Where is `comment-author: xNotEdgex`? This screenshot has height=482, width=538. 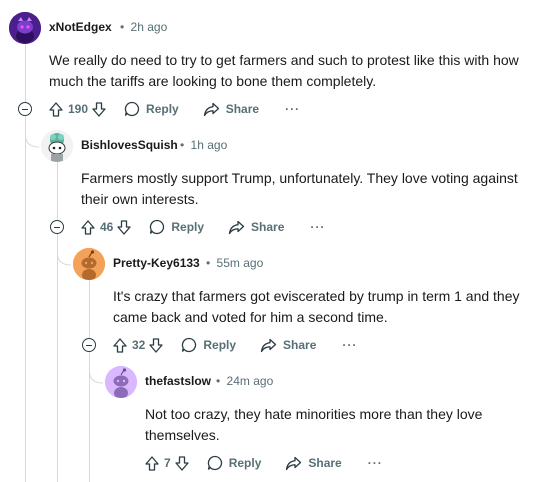 comment-author: xNotEdgex is located at coordinates (80, 27).